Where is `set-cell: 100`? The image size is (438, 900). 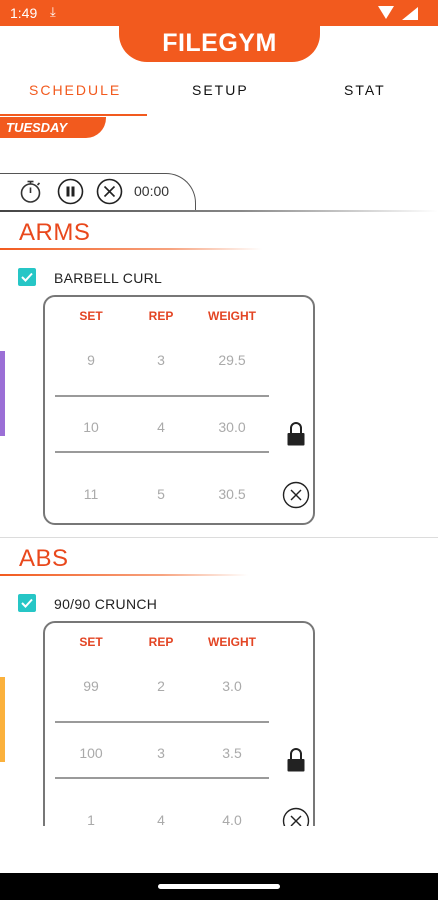
set-cell: 100 is located at coordinates (90, 753).